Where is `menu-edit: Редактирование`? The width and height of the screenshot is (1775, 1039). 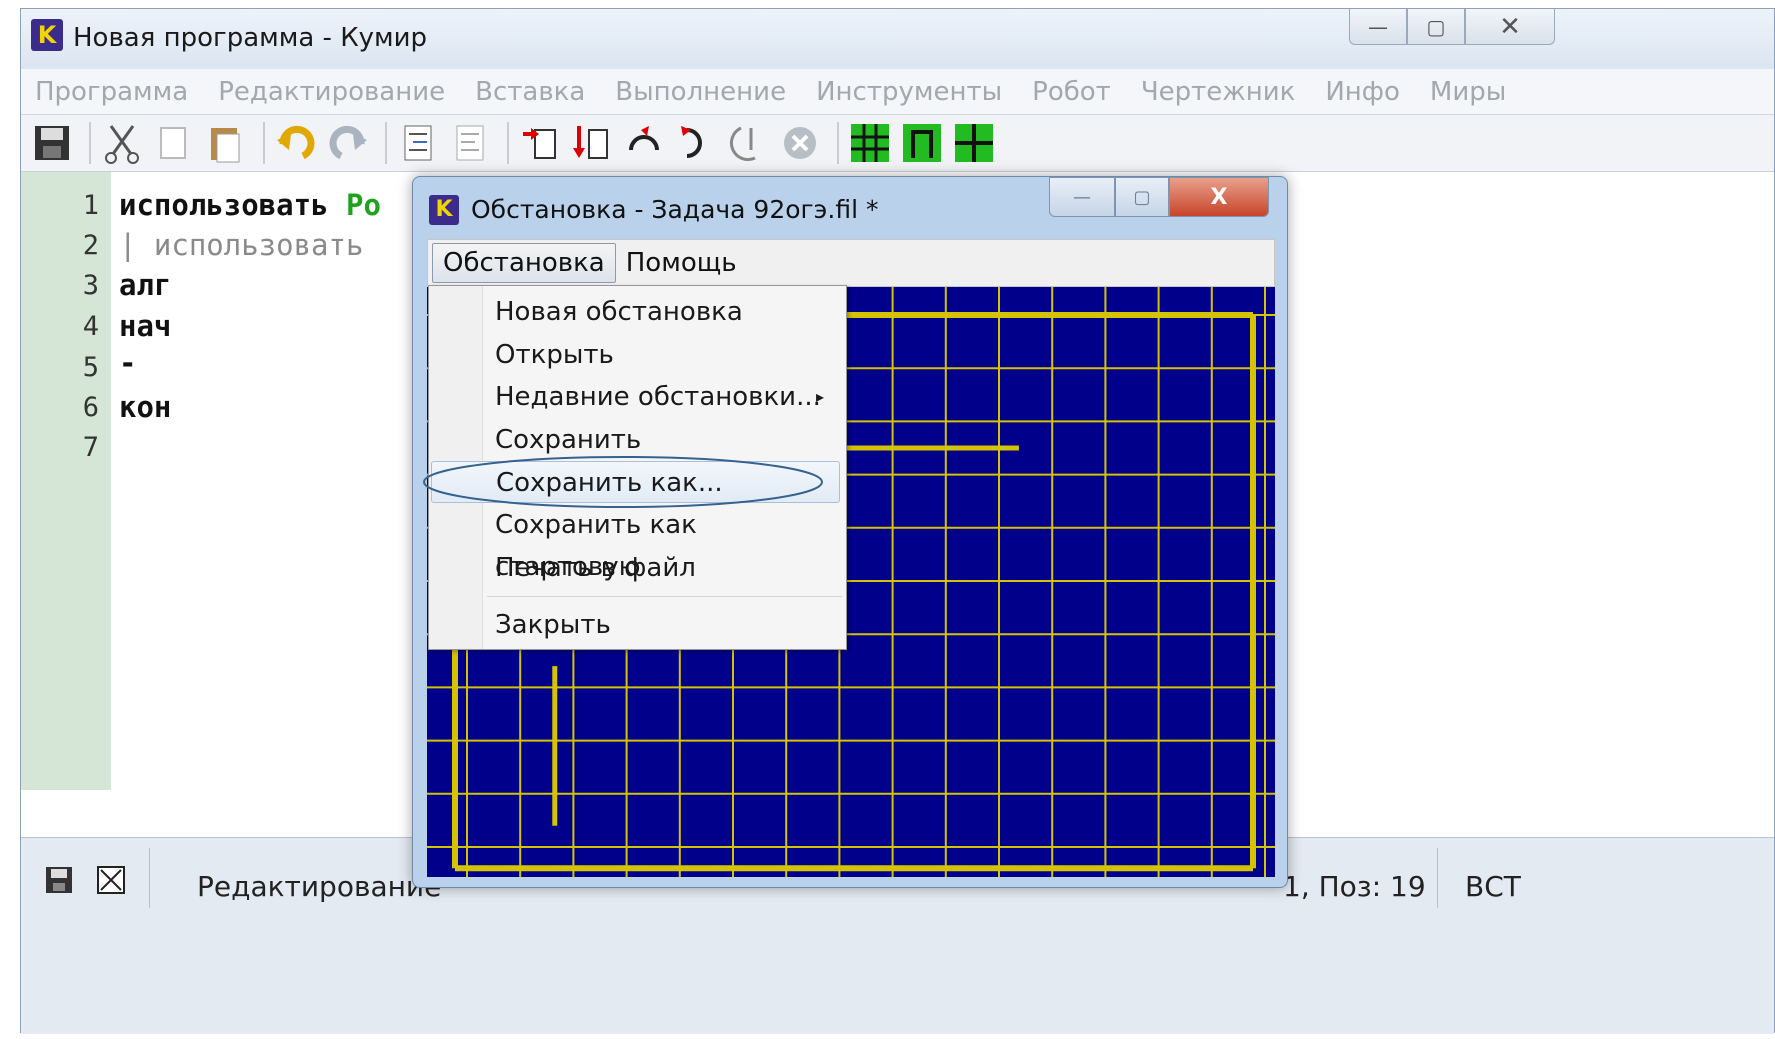 menu-edit: Редактирование is located at coordinates (331, 92).